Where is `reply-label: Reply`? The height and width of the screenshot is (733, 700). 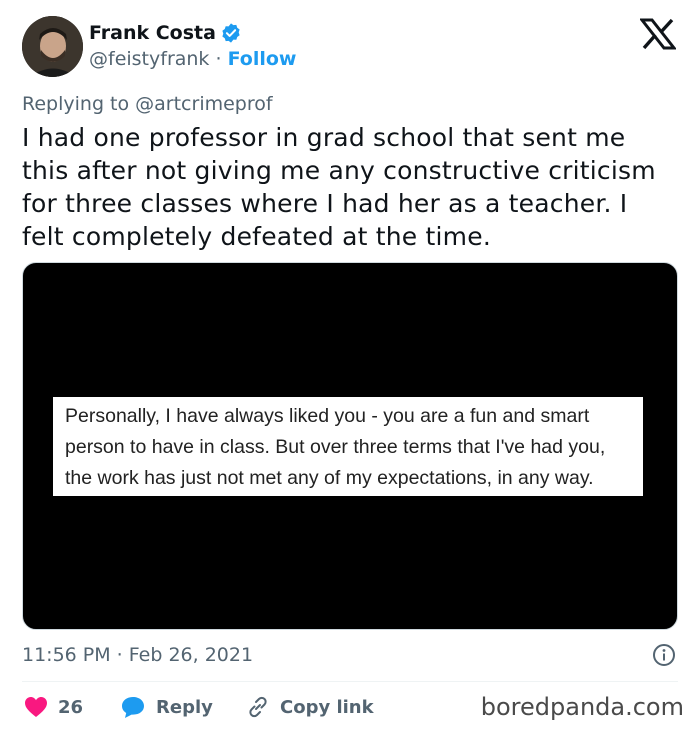 reply-label: Reply is located at coordinates (184, 707).